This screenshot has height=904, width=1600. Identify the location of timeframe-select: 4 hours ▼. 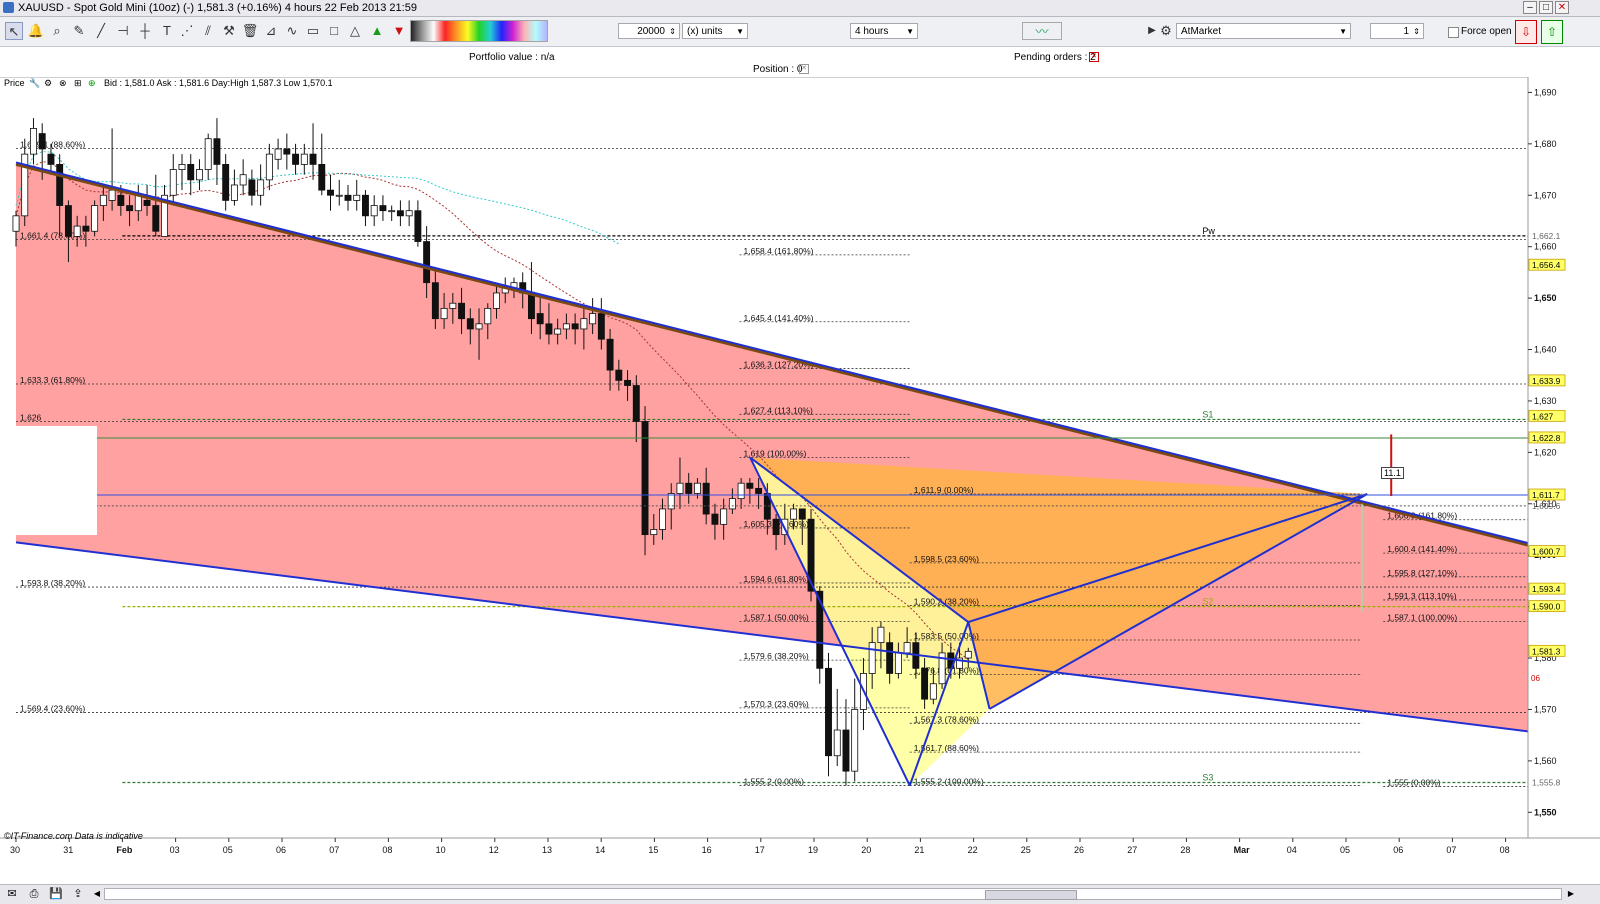
(884, 31).